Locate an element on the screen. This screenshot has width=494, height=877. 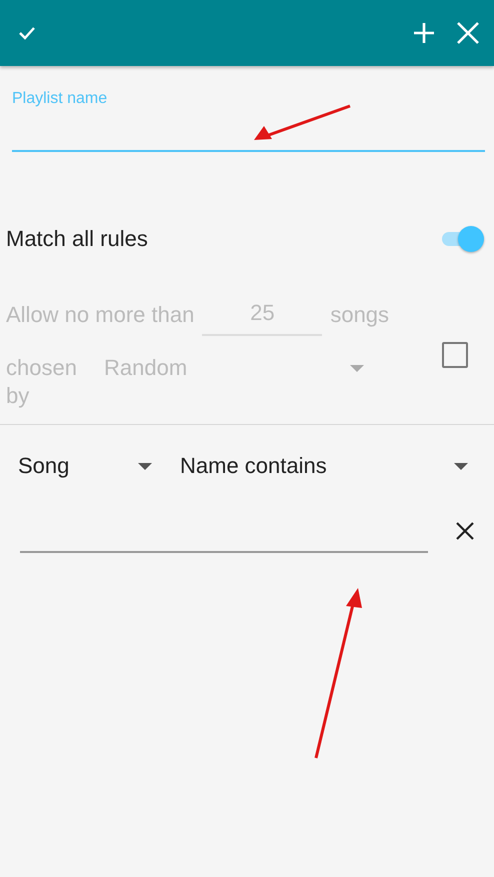
toggle-switch is located at coordinates (463, 239).